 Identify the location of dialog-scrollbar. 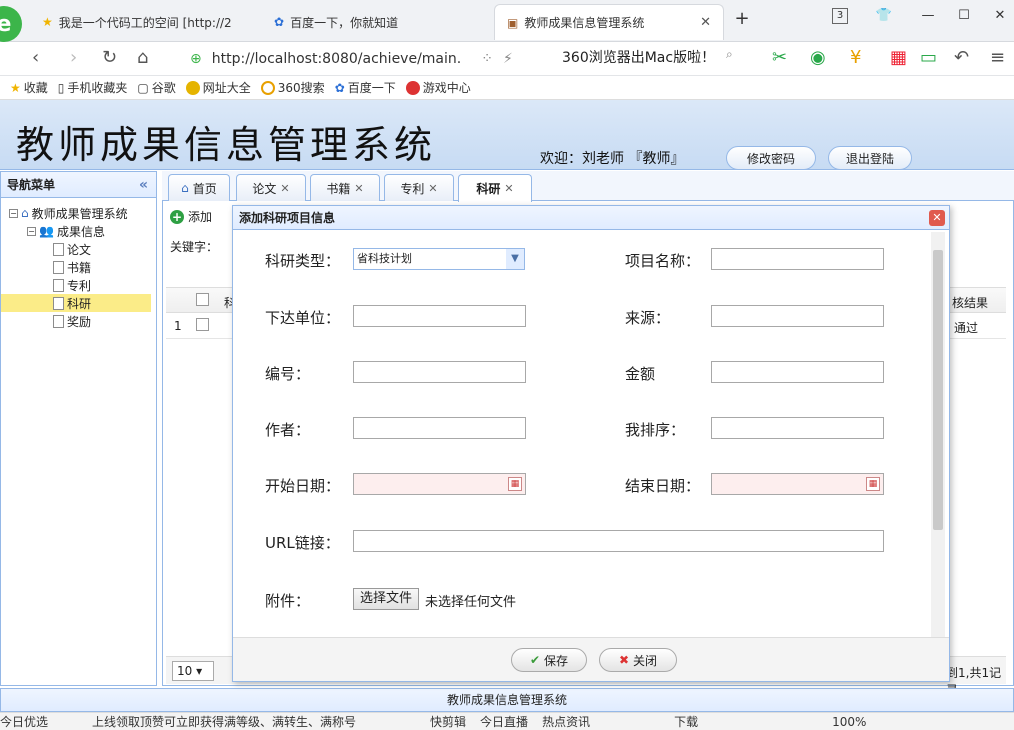
(938, 435).